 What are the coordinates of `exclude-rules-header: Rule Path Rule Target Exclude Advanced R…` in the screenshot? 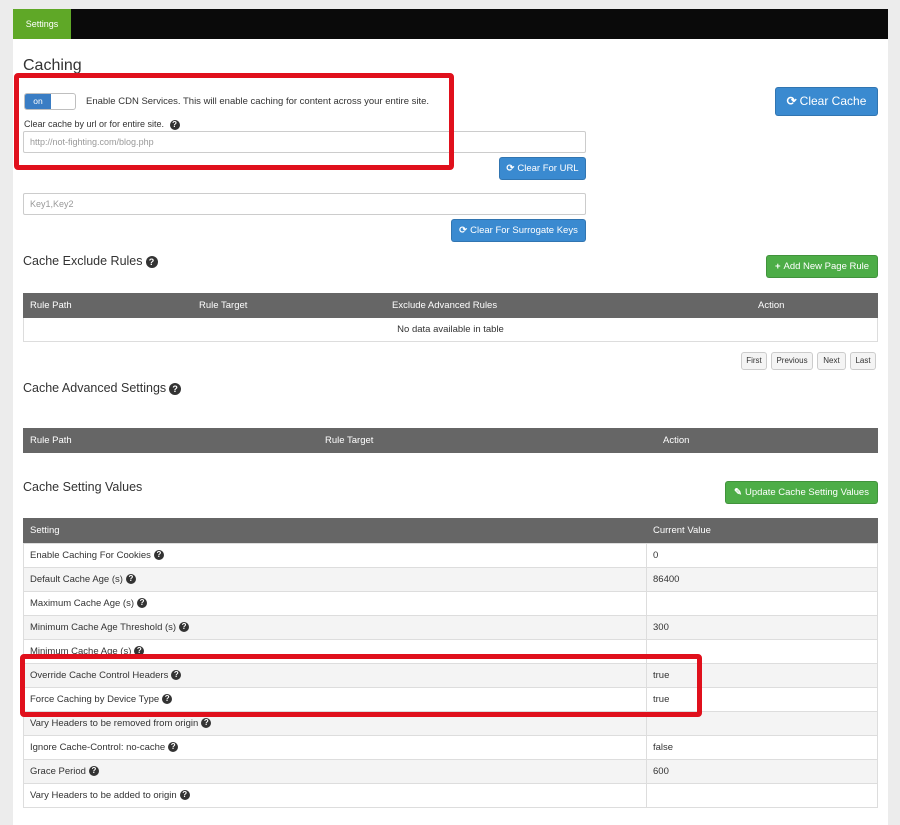 It's located at (450, 305).